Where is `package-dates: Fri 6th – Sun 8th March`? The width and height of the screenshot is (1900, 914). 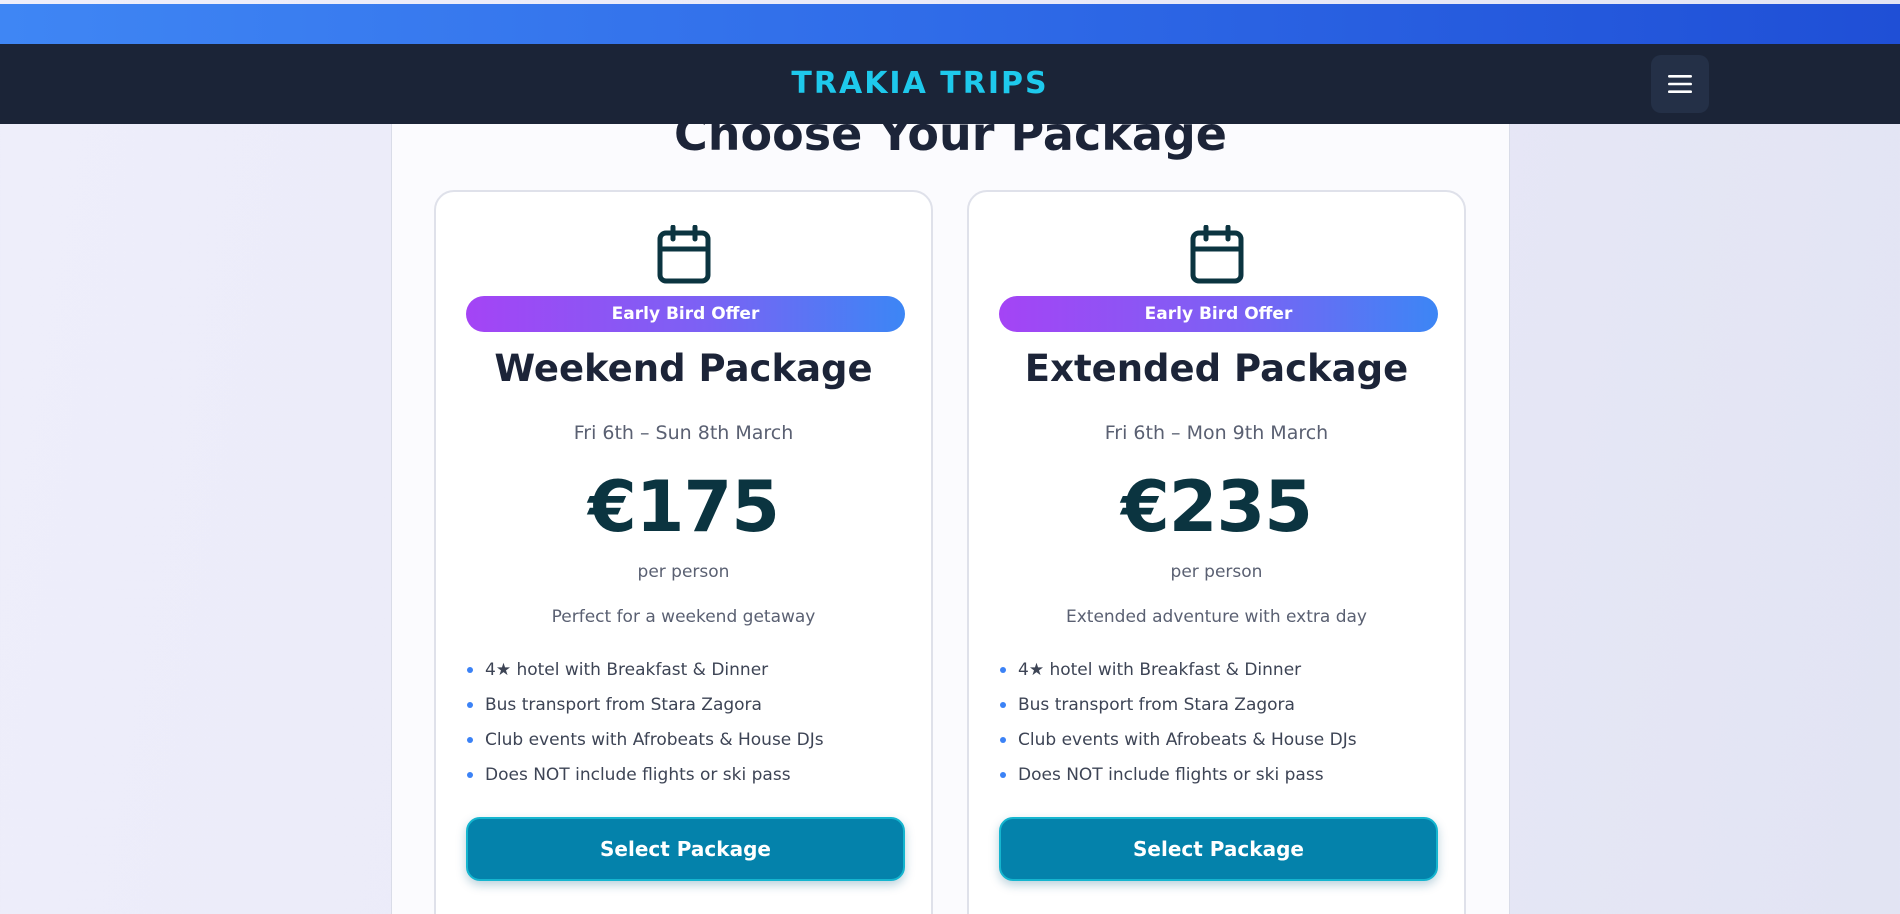 package-dates: Fri 6th – Sun 8th March is located at coordinates (683, 433).